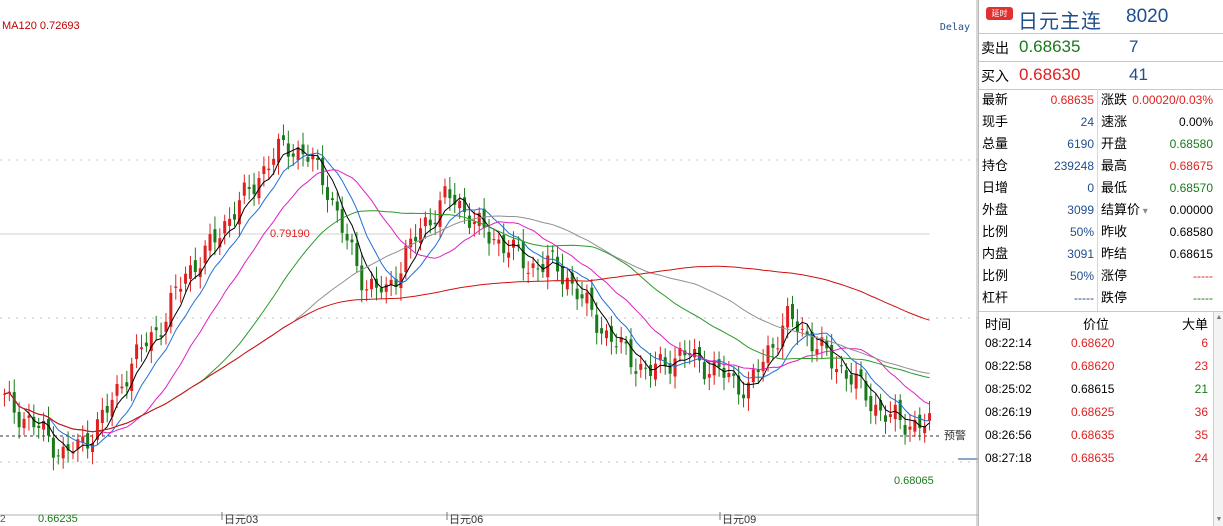 The height and width of the screenshot is (526, 1223). I want to click on stat-right-0: 涨跌 0.00020/0.03%, so click(1157, 100).